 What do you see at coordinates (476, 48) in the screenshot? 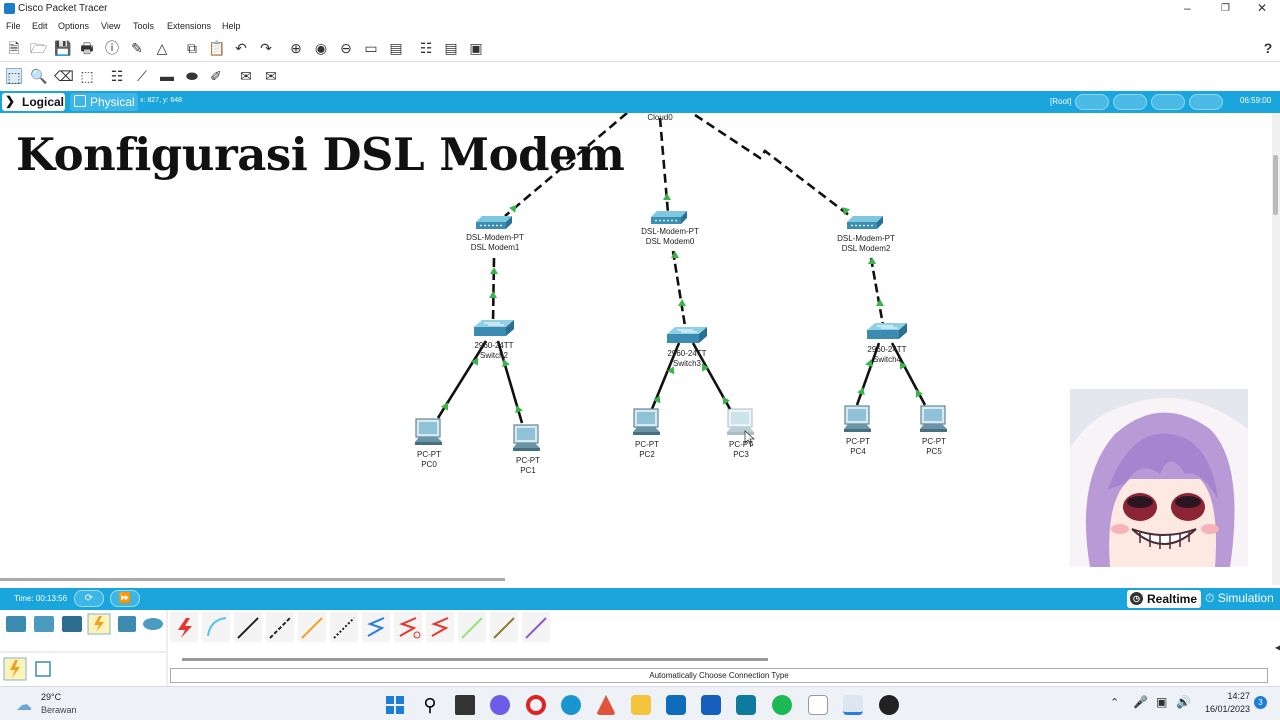
I see `picture-icon: ▣` at bounding box center [476, 48].